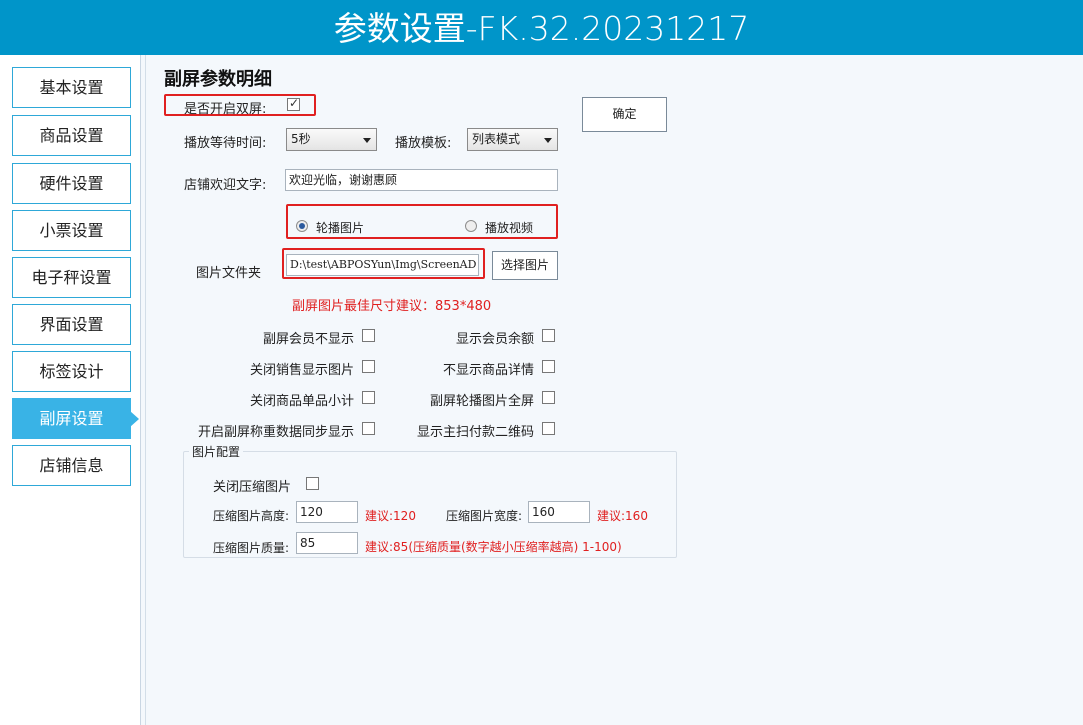 This screenshot has height=725, width=1083. I want to click on radio-images, so click(302, 226).